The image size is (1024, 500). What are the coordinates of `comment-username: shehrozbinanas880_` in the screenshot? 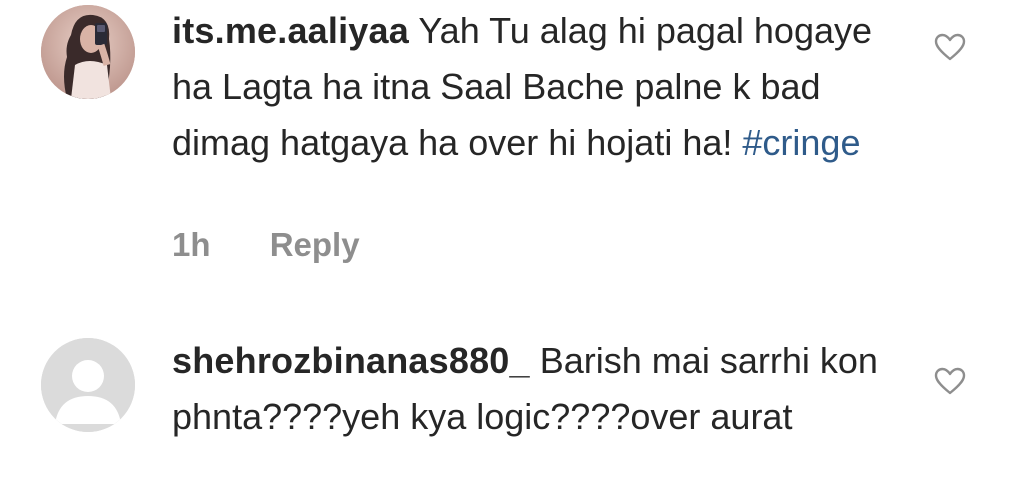 It's located at (351, 360).